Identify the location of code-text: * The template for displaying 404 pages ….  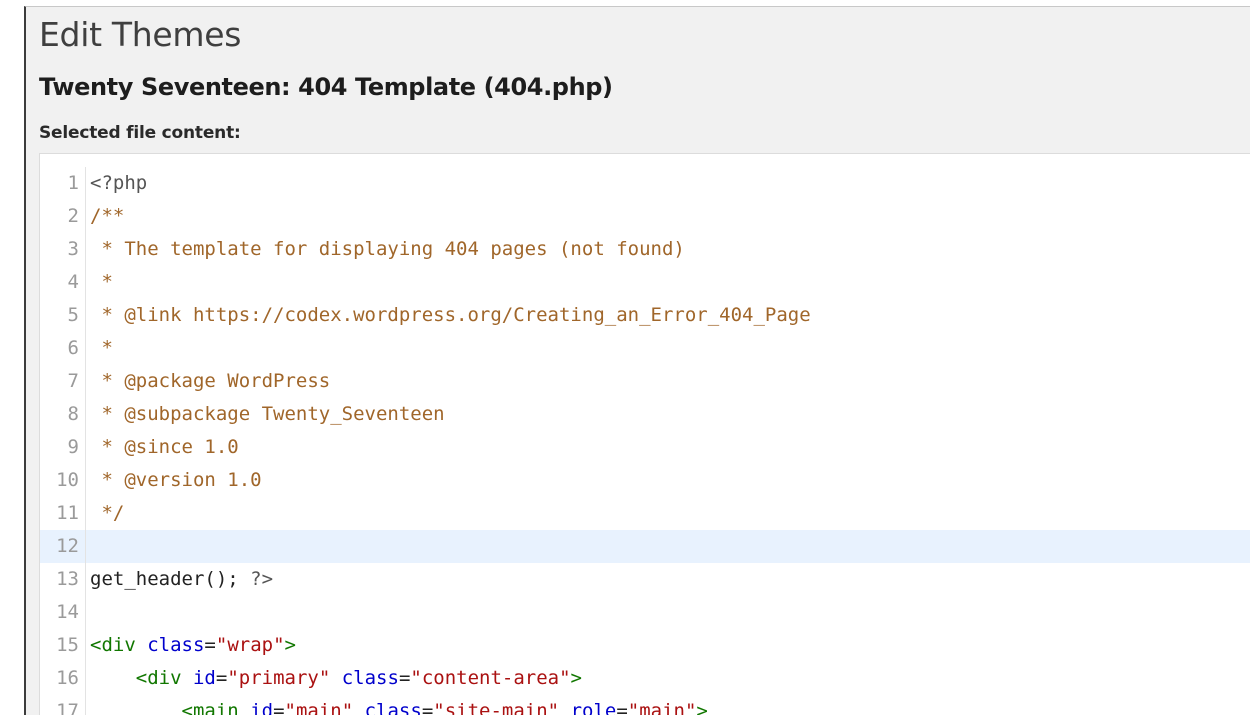
(385, 249).